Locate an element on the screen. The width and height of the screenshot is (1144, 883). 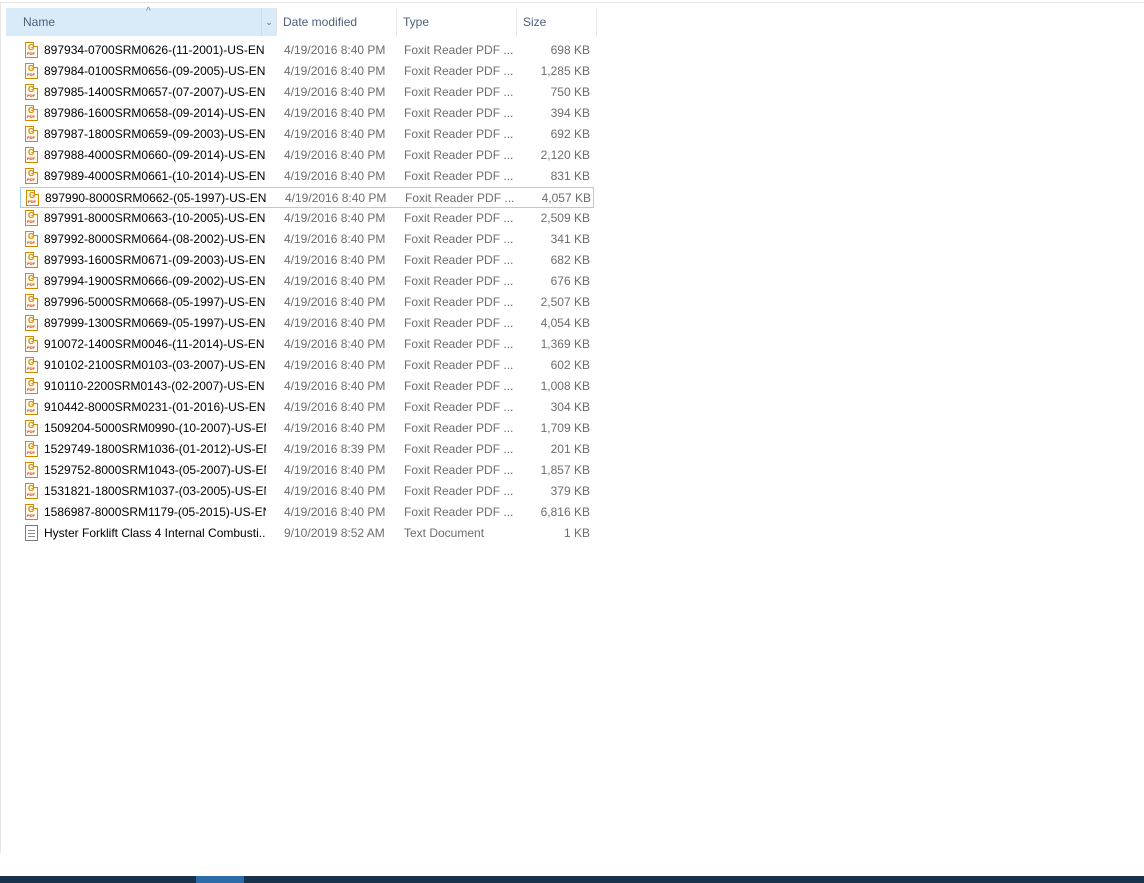
file-size: 394 KB is located at coordinates (570, 113).